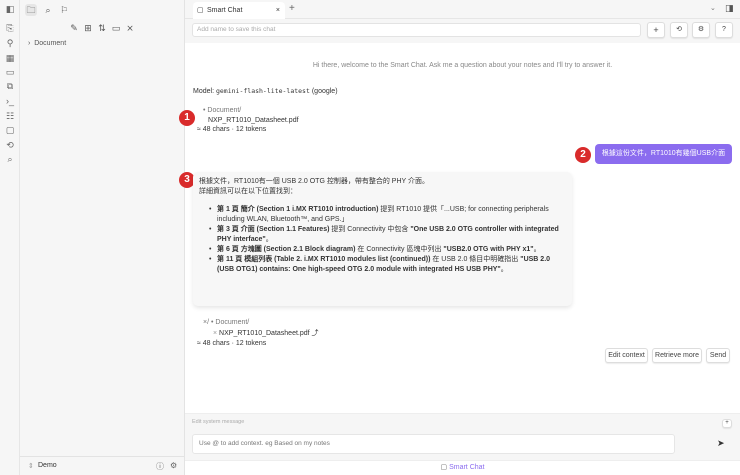 This screenshot has width=740, height=475. Describe the element at coordinates (239, 10) in the screenshot. I see `tab-smart-chat: ▢ Smart Chat ×` at that location.